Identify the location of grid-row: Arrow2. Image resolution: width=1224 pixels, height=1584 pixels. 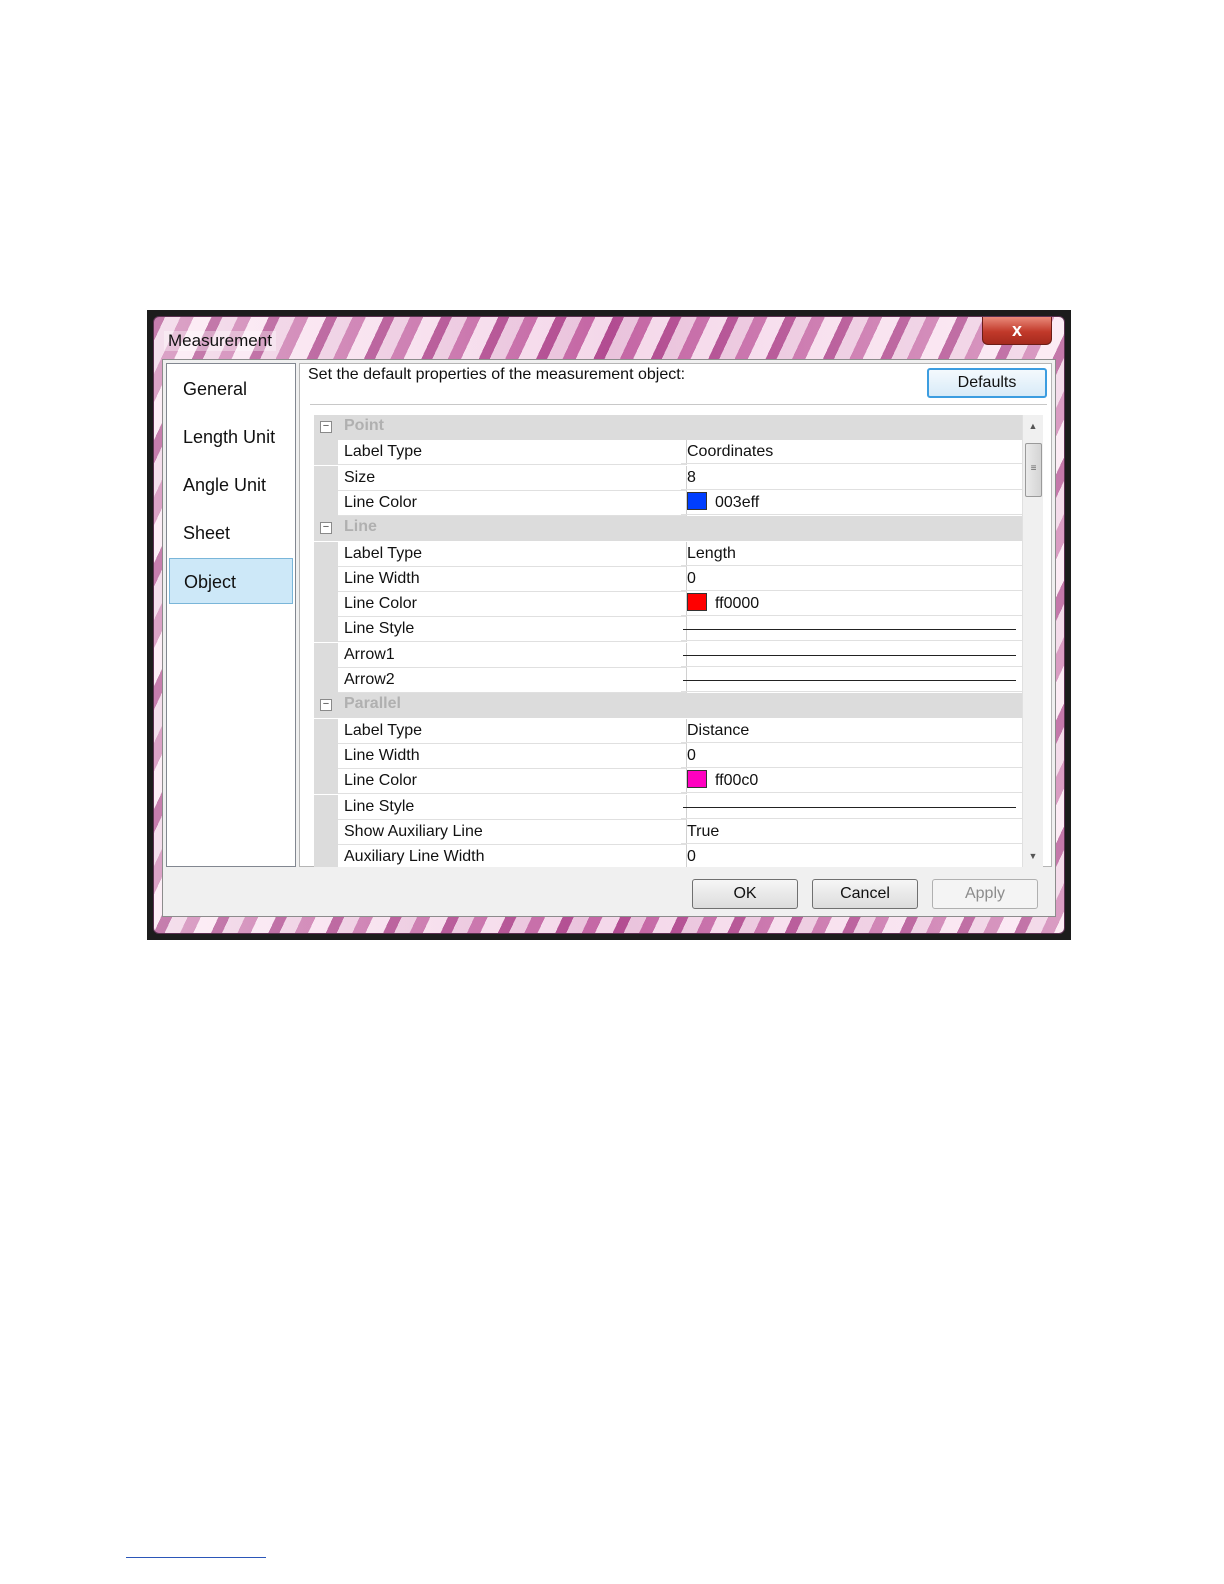
(668, 680).